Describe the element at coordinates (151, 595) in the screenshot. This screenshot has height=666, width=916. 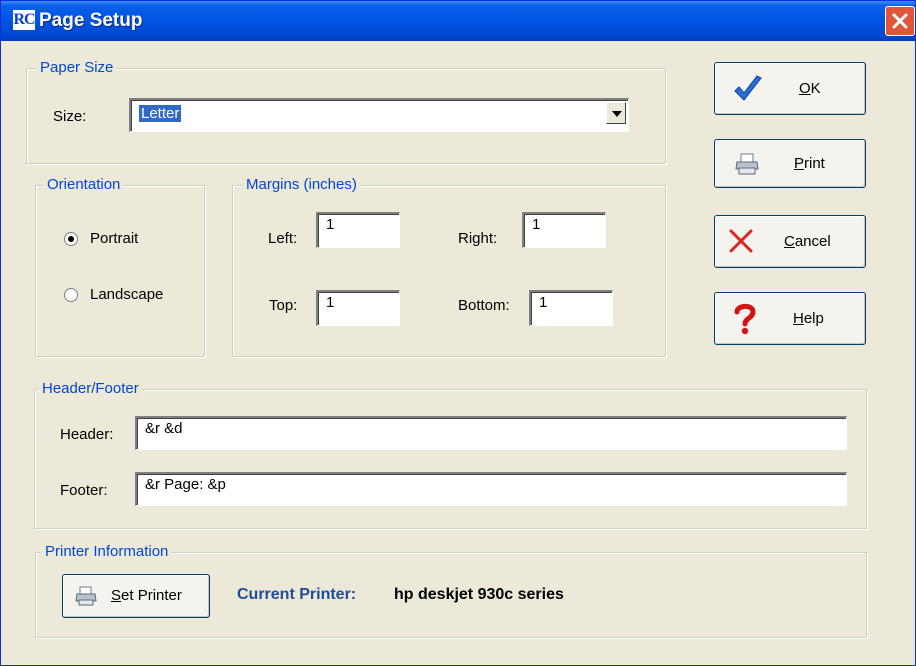
I see `set-printer-text: et Printer` at that location.